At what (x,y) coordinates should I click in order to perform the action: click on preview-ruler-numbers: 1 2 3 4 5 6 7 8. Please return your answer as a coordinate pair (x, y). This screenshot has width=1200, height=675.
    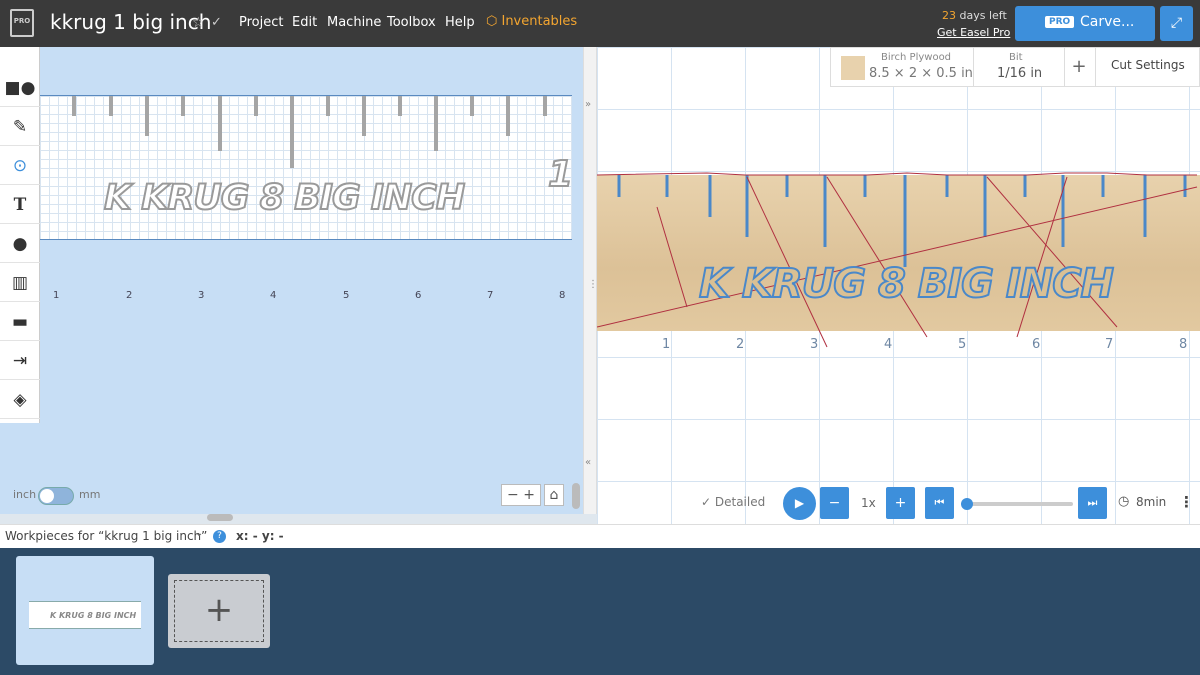
    Looking at the image, I should click on (898, 345).